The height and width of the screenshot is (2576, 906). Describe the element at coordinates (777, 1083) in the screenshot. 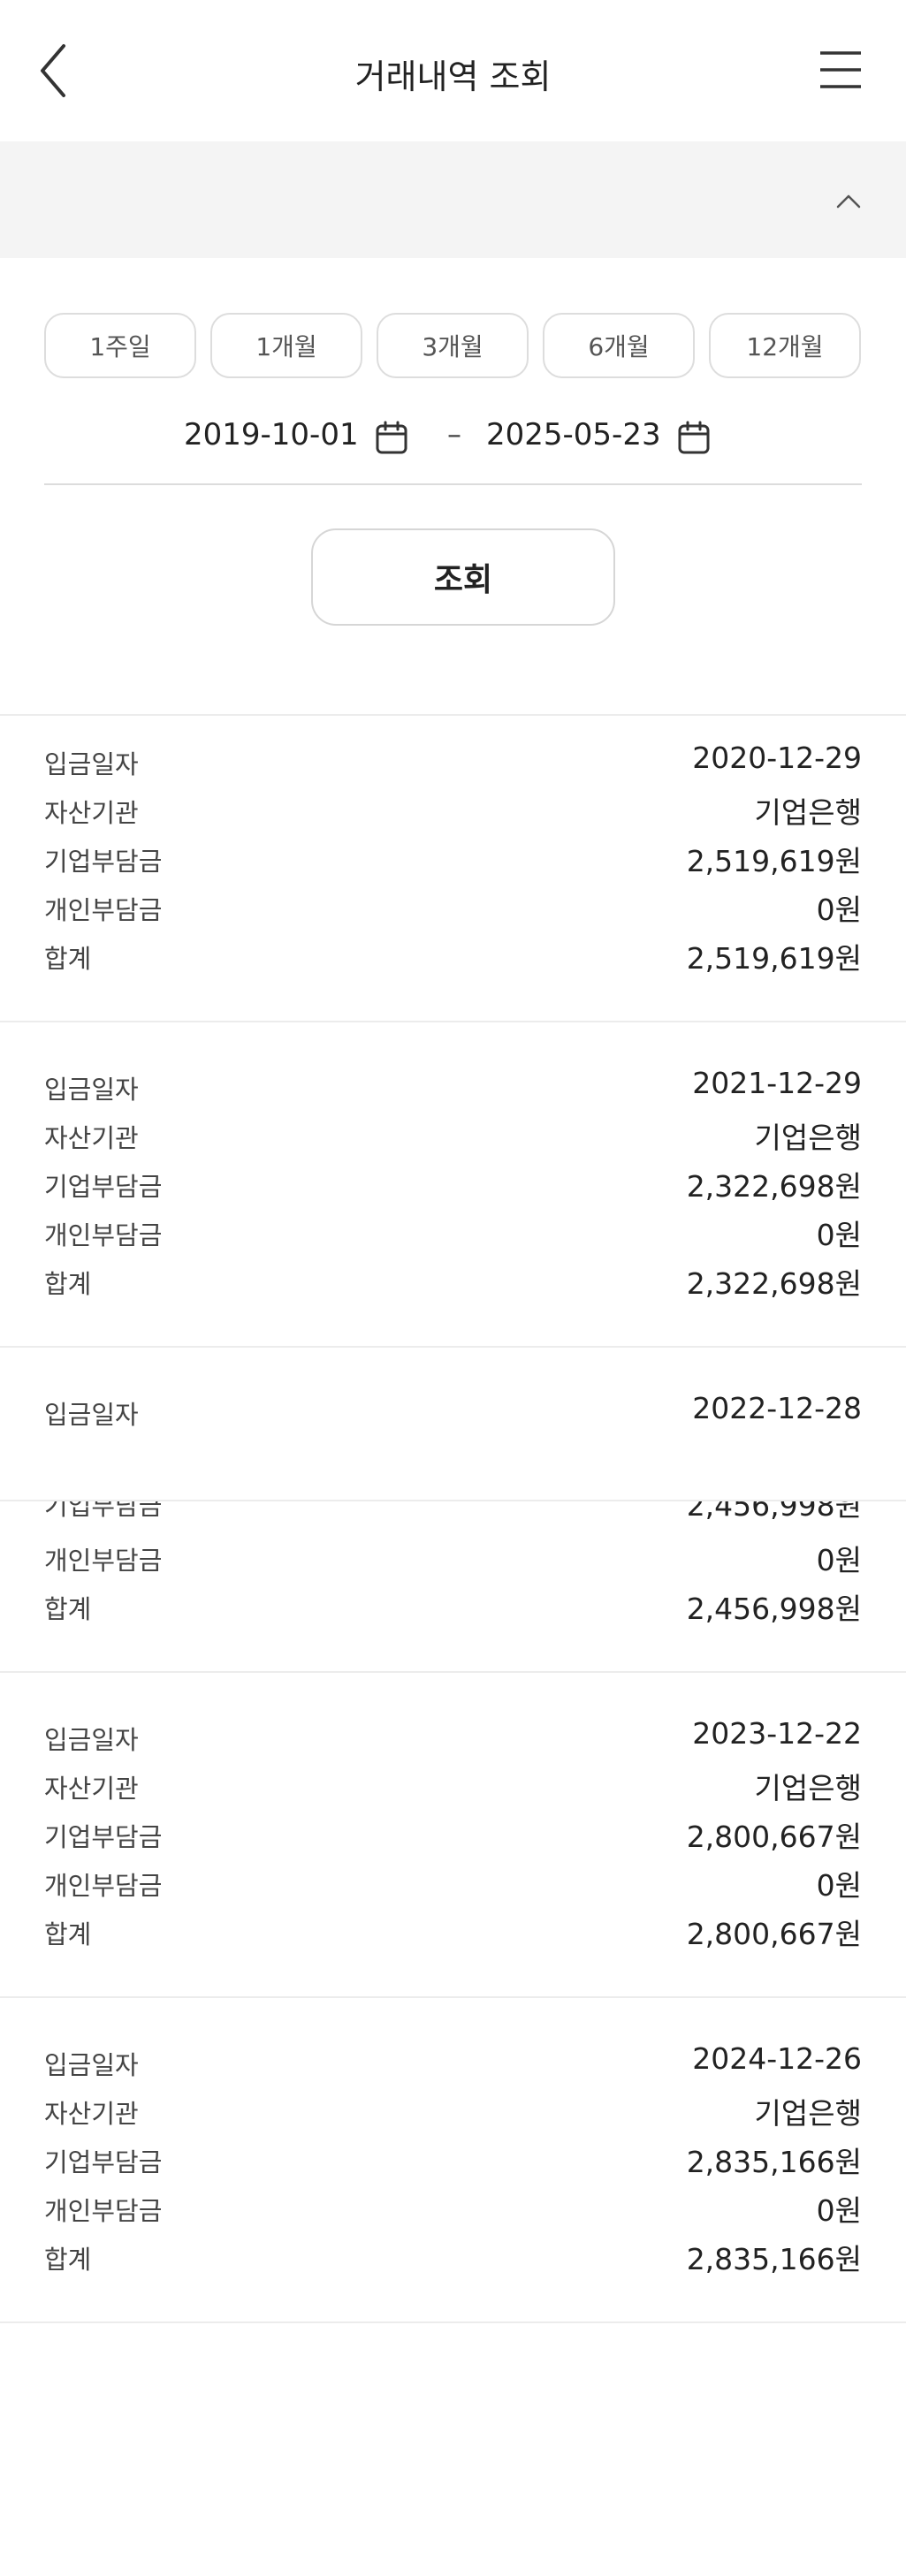

I see `deposit-date-value: 2021-12-29` at that location.